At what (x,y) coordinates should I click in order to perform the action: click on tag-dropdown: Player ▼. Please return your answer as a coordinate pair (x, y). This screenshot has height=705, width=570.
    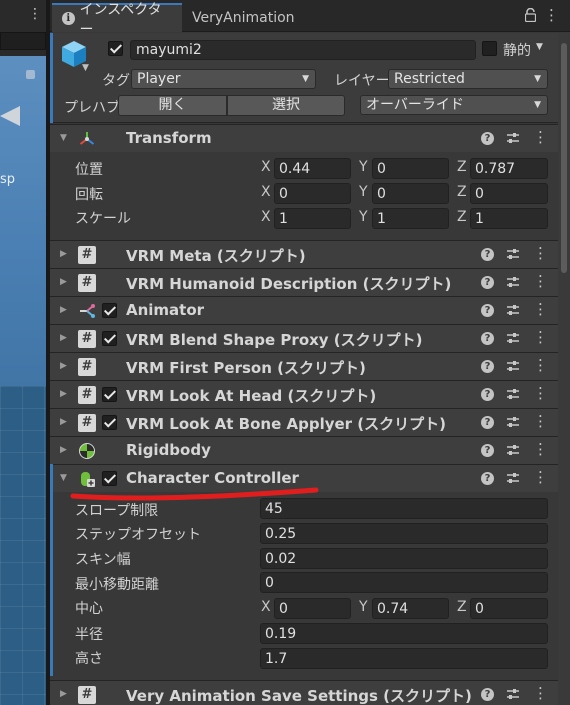
    Looking at the image, I should click on (223, 79).